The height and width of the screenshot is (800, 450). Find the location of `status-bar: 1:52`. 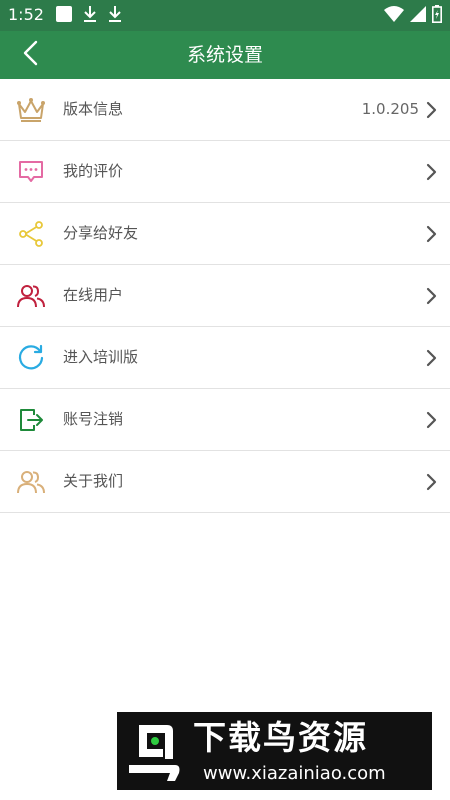

status-bar: 1:52 is located at coordinates (225, 15).